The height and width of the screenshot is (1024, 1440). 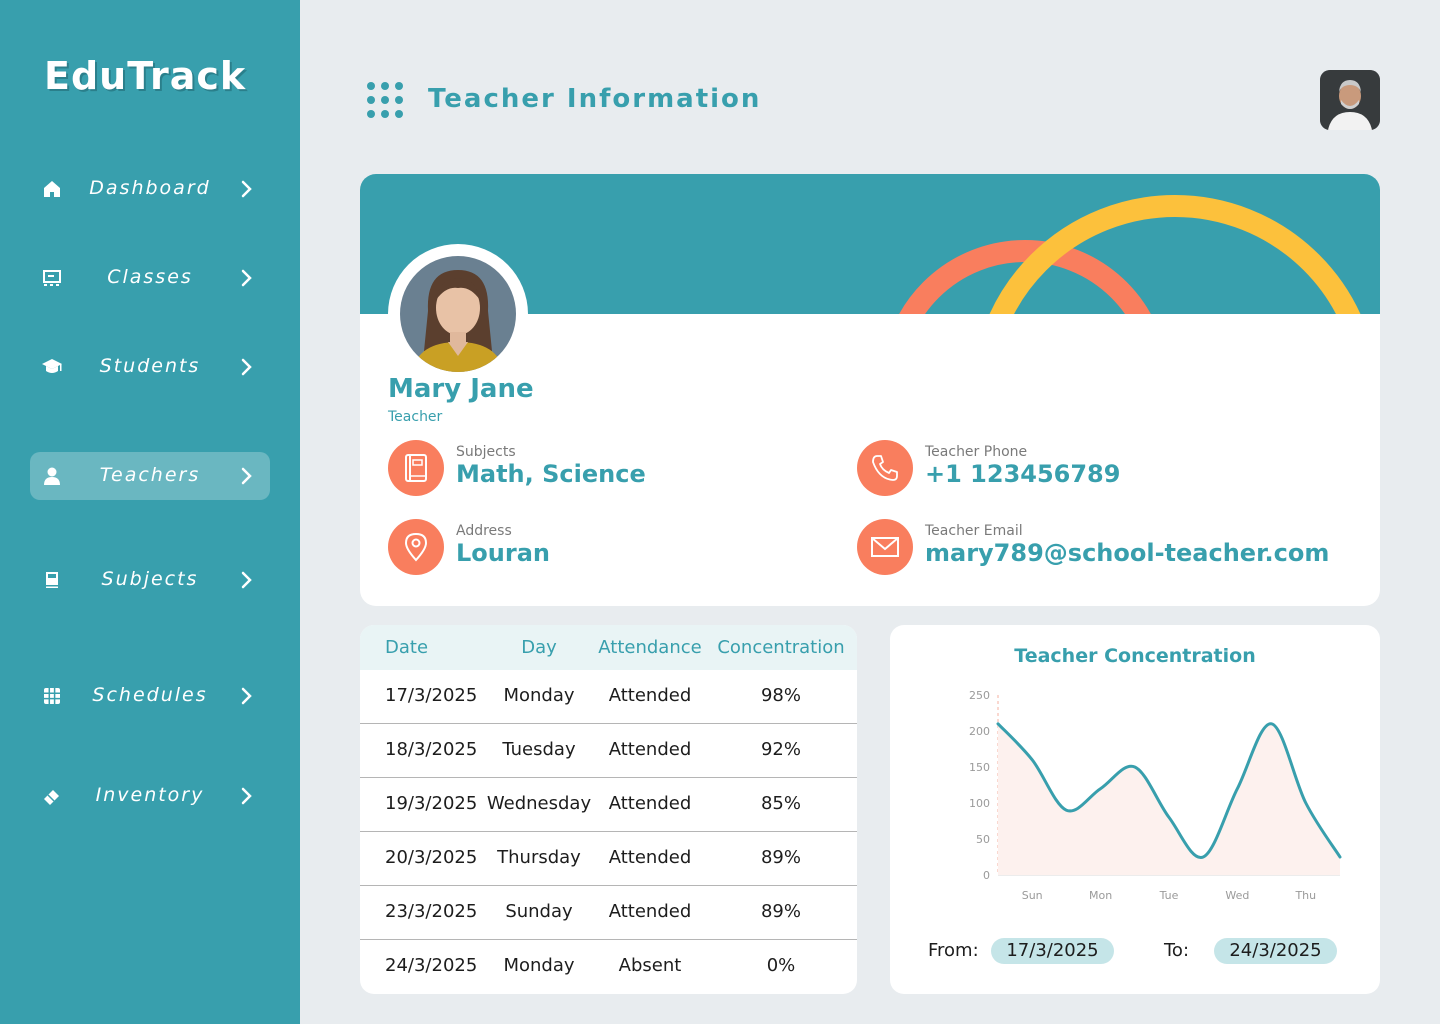 I want to click on chart-plot: 0 50 100 150 200 250 Sun Mon Tue Wed Thu, so click(x=1155, y=795).